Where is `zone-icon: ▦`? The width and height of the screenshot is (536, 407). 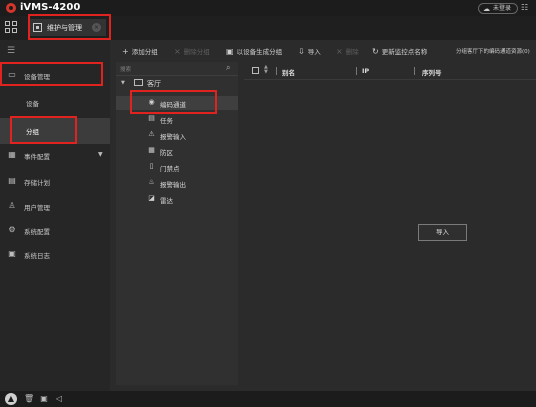 zone-icon: ▦ is located at coordinates (151, 150).